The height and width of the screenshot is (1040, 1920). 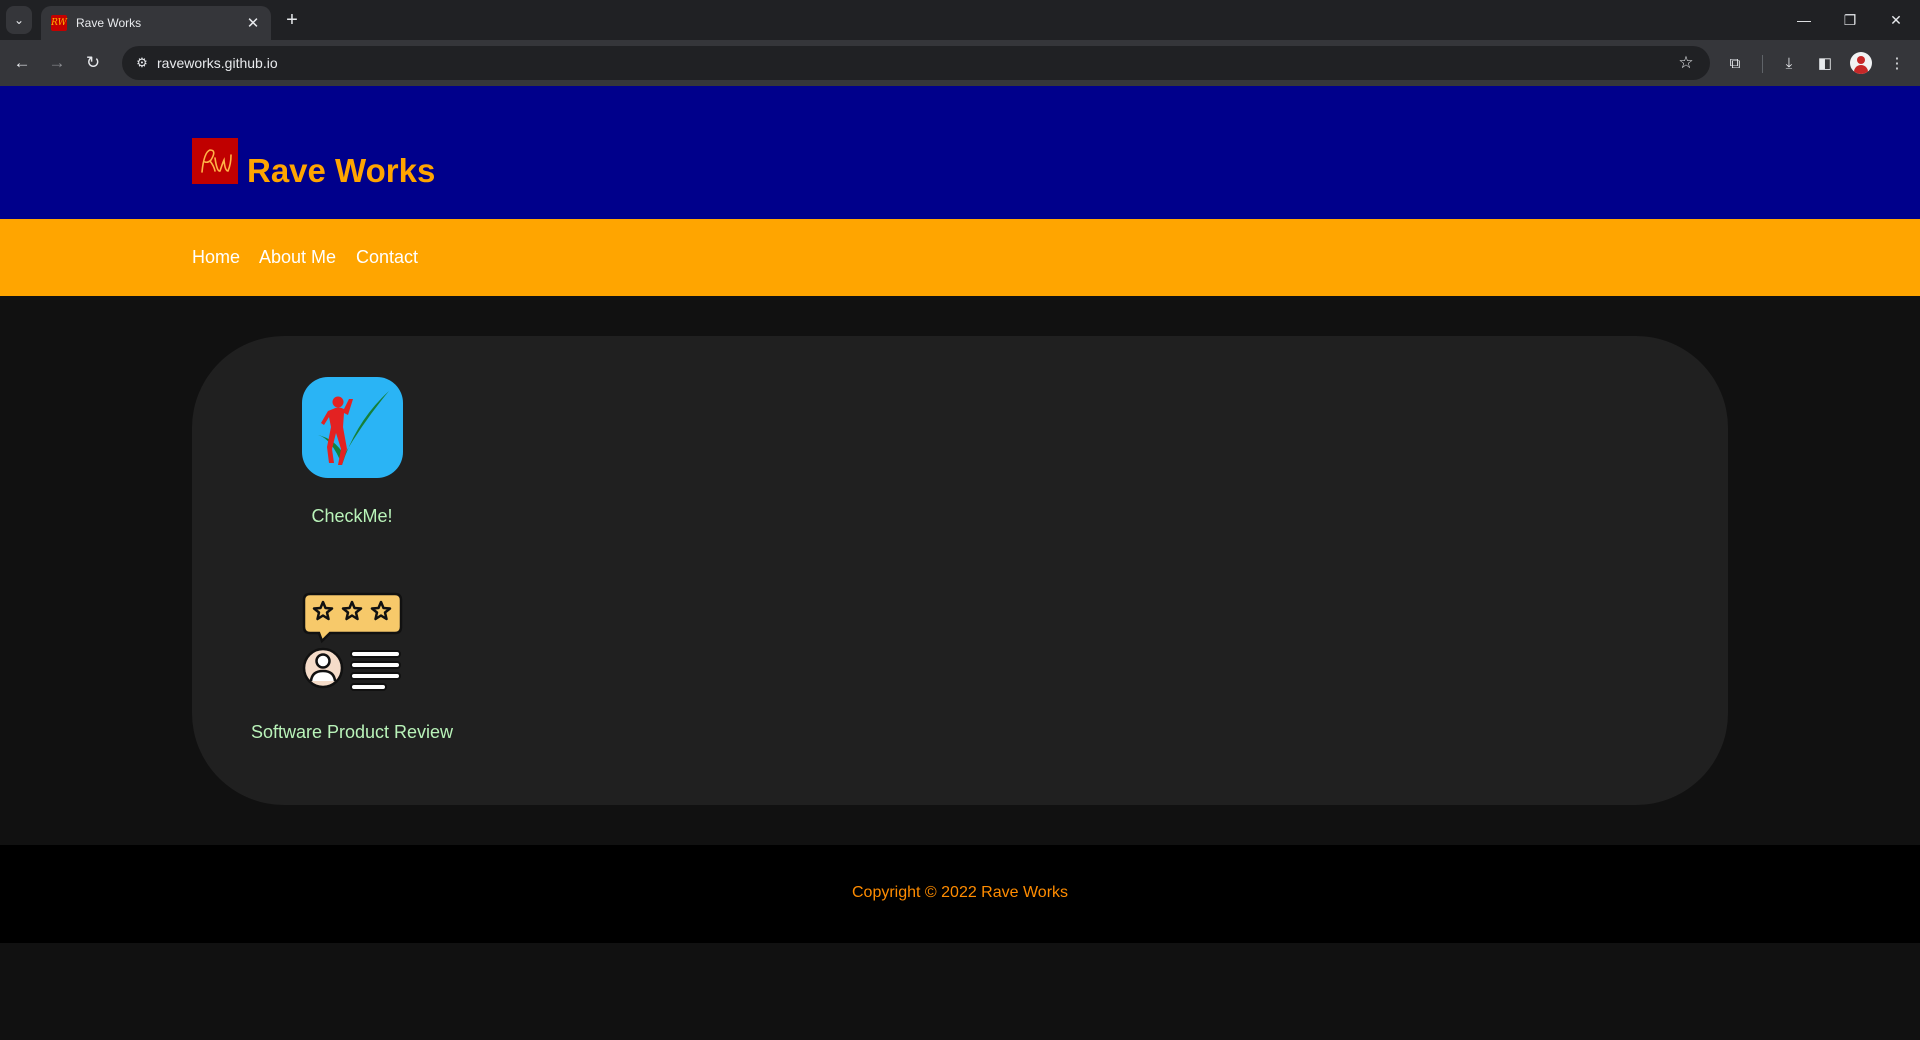 I want to click on tab-title: Rave Works, so click(x=109, y=23).